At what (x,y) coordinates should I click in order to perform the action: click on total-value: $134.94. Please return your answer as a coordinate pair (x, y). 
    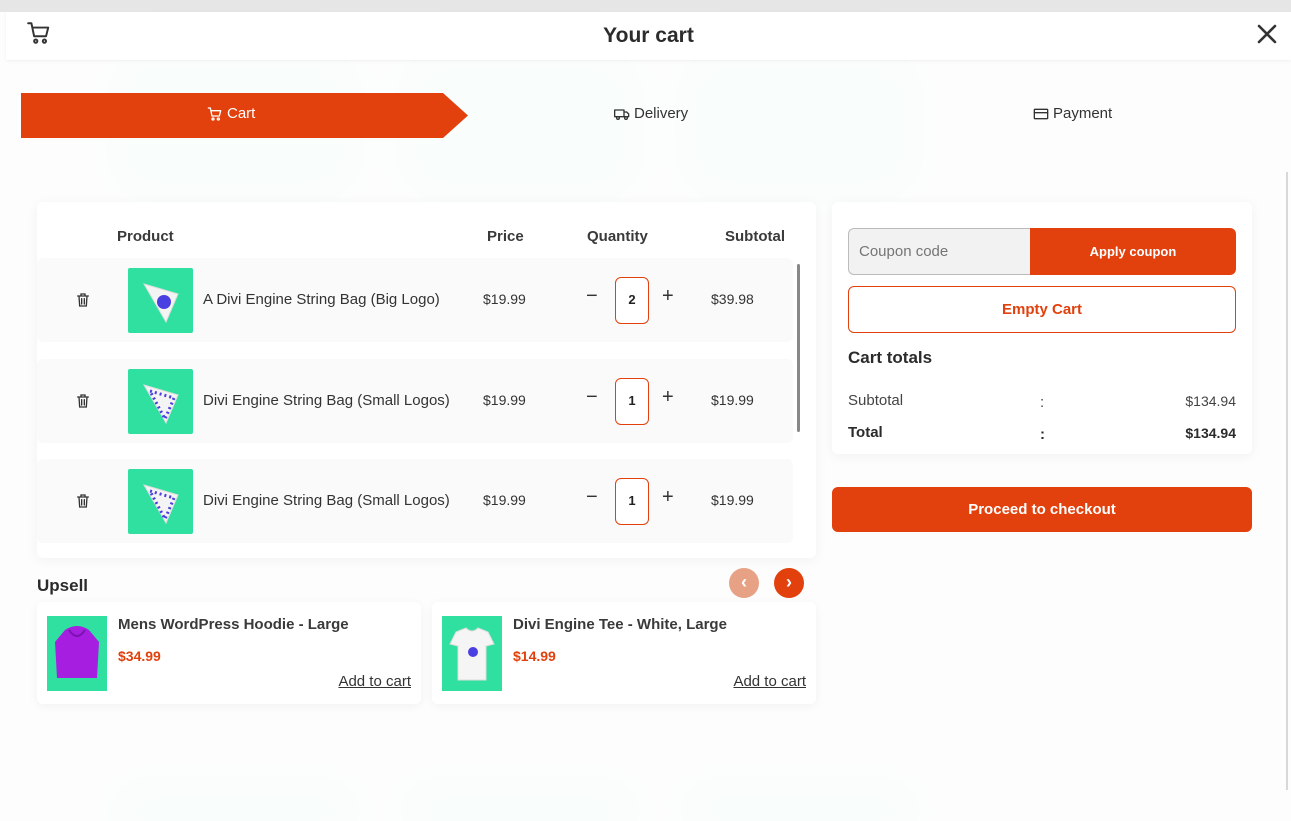
    Looking at the image, I should click on (1210, 433).